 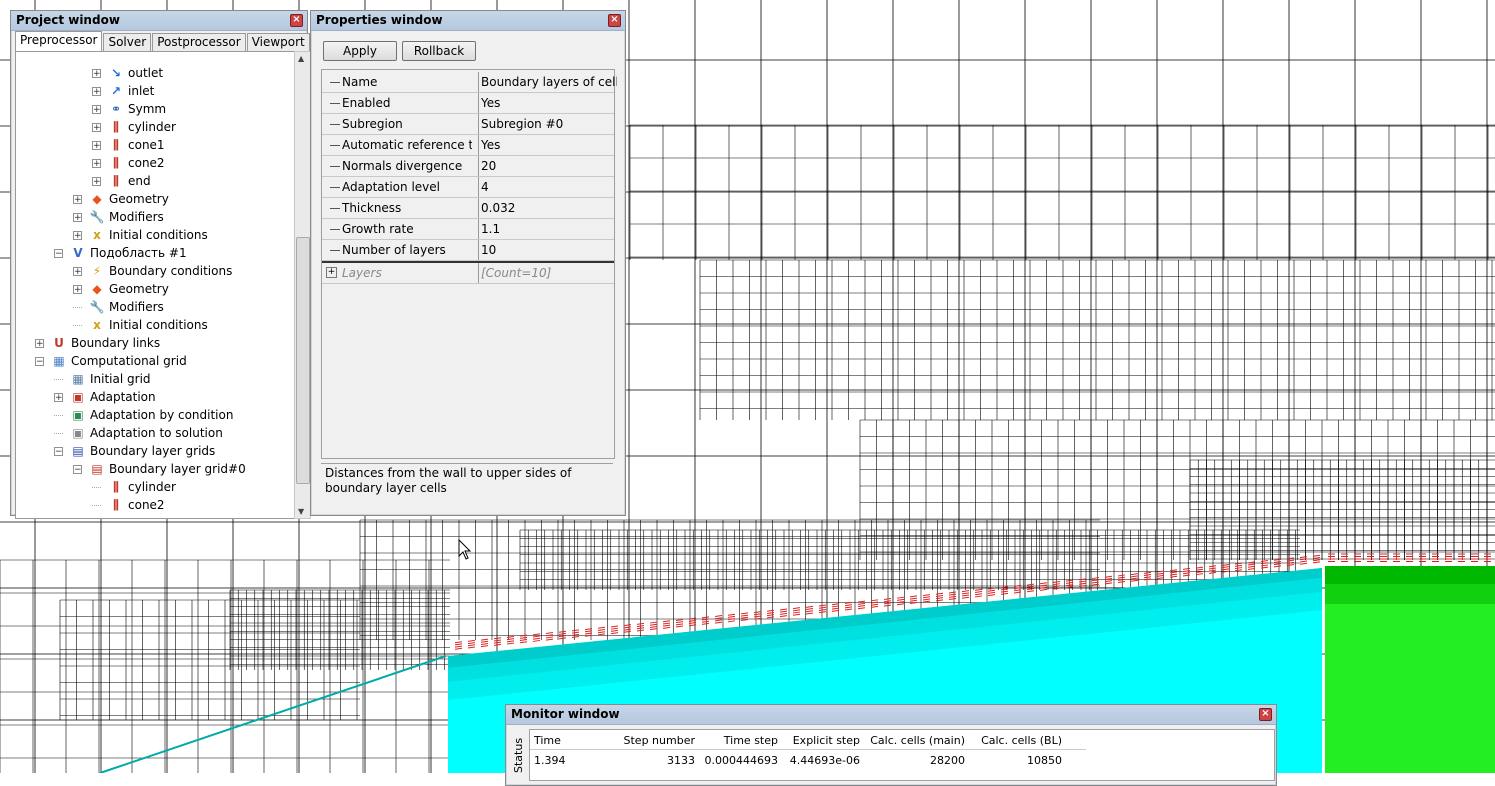 I want to click on tree-item: + 🔧 Modifiers, so click(x=118, y=217).